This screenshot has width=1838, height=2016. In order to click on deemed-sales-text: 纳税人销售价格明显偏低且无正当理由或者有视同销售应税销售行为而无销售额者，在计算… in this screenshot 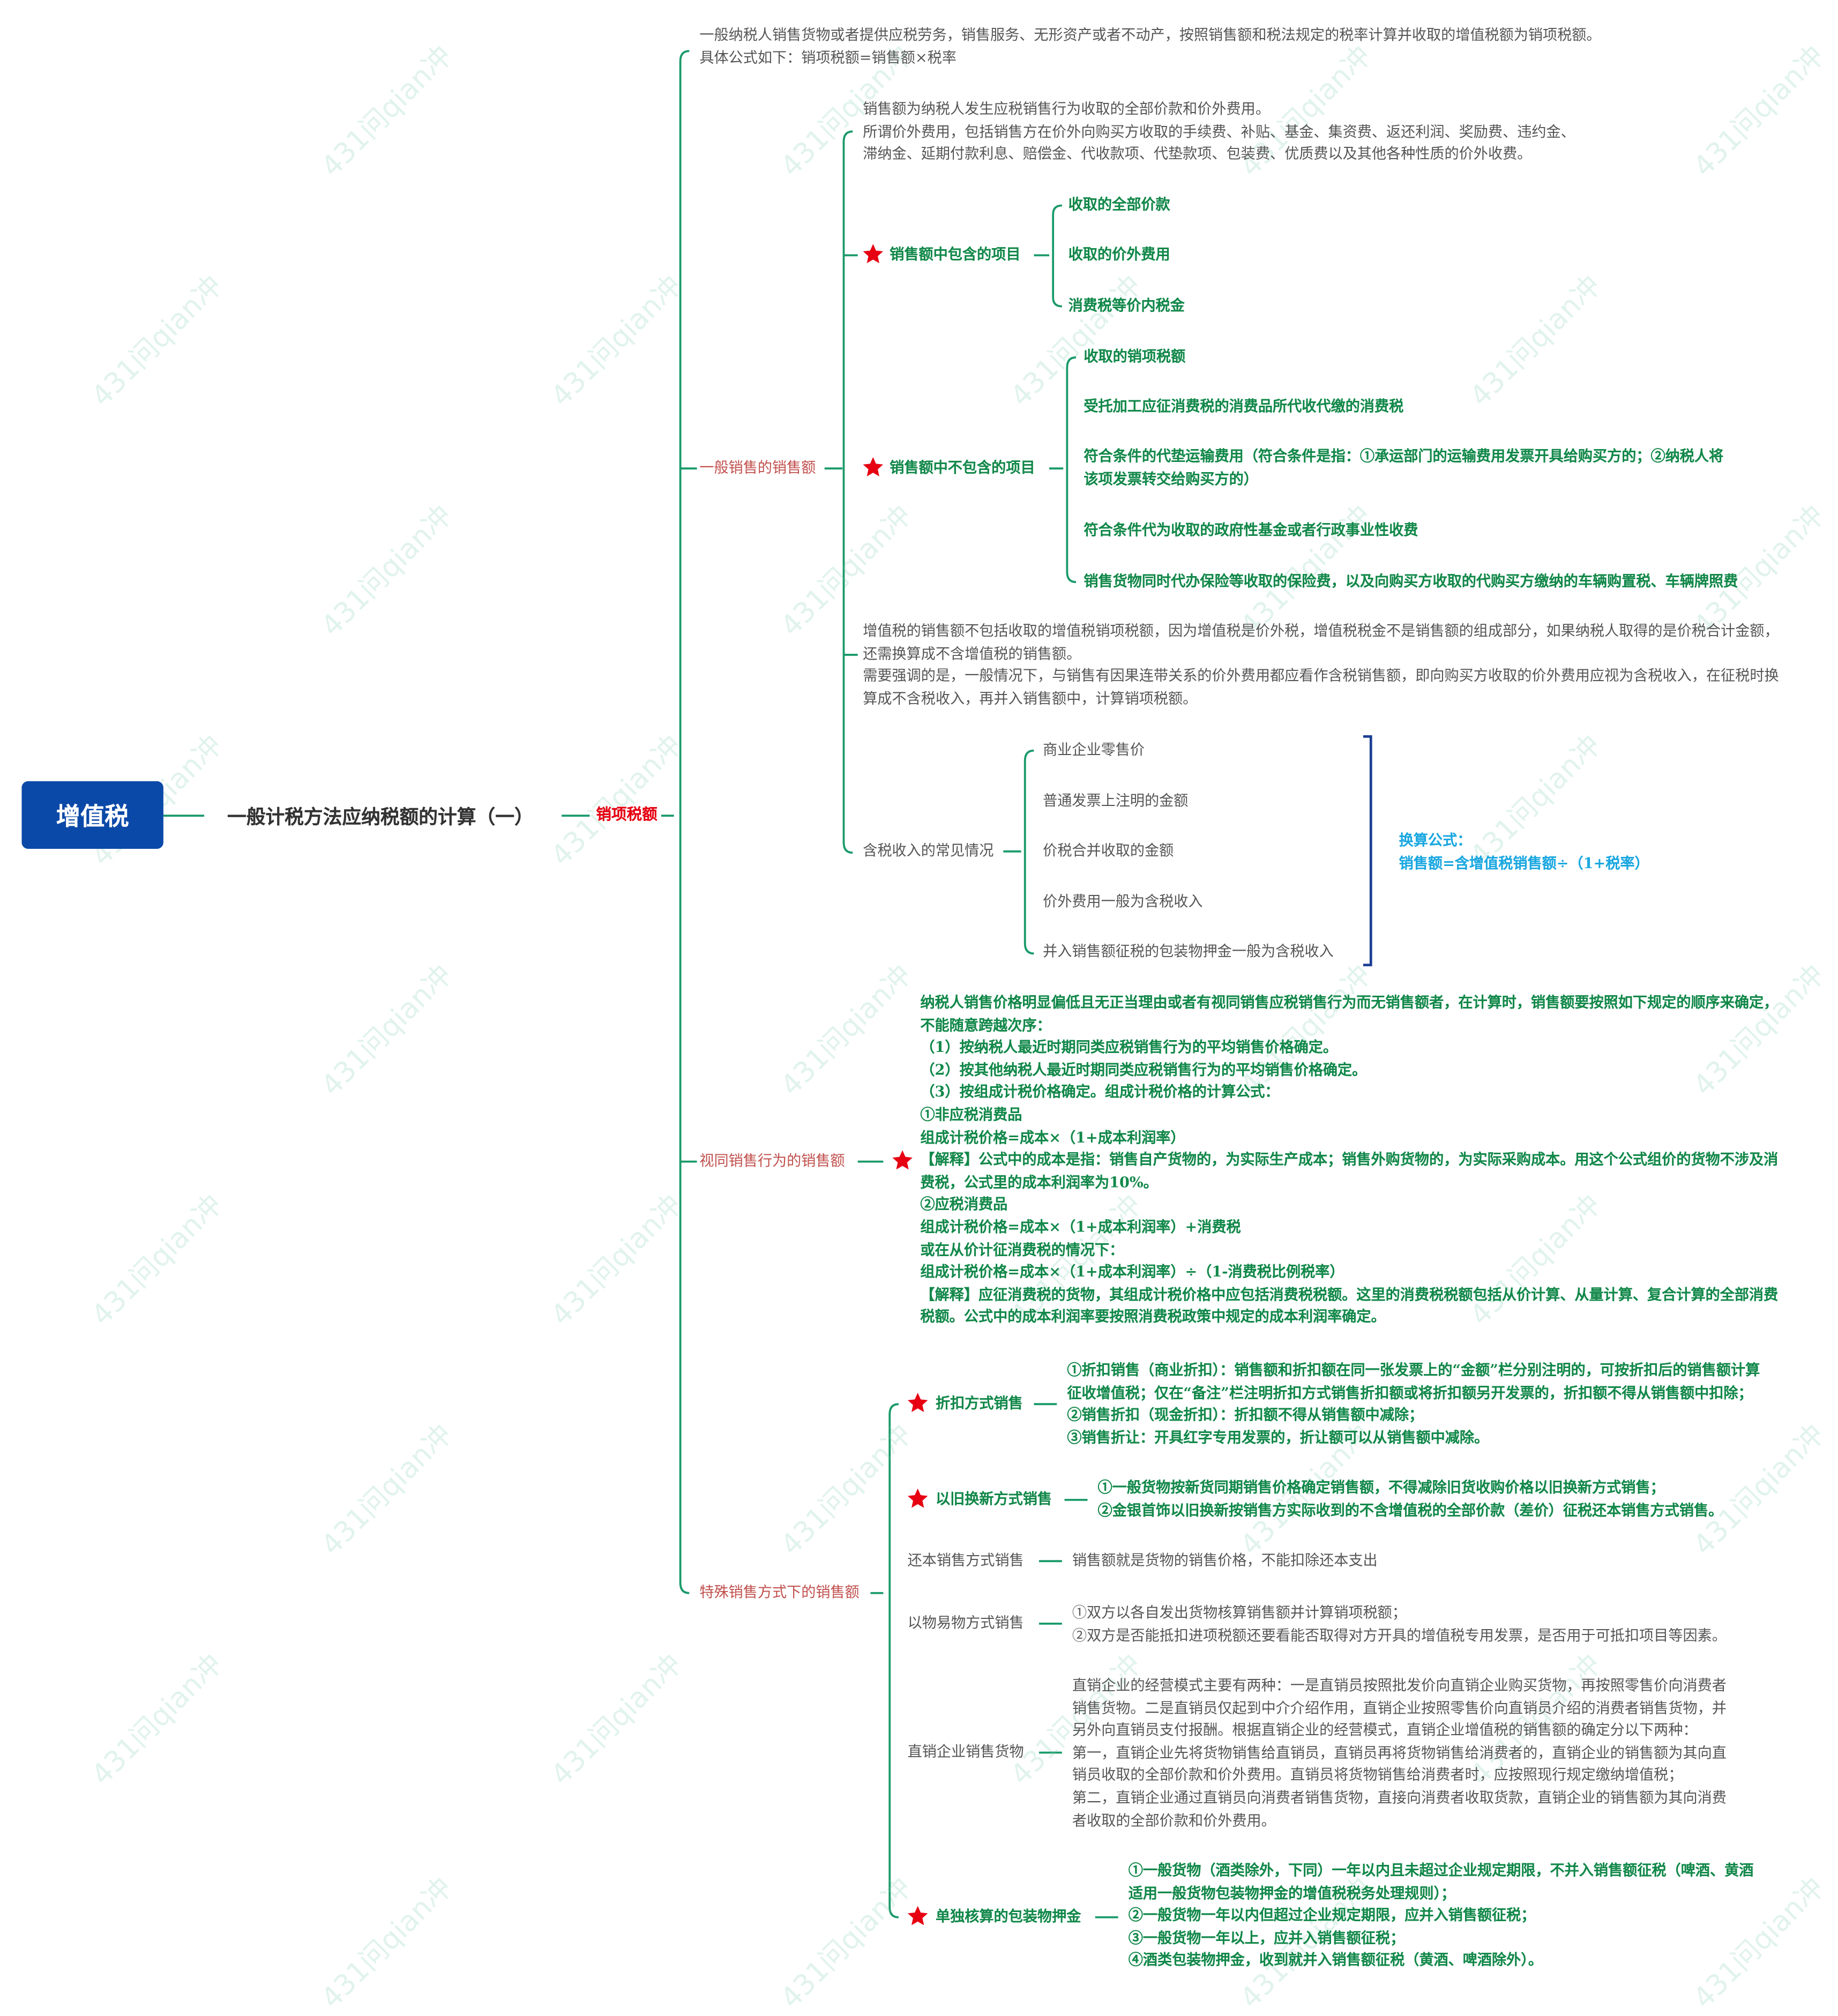, I will do `click(1350, 1160)`.